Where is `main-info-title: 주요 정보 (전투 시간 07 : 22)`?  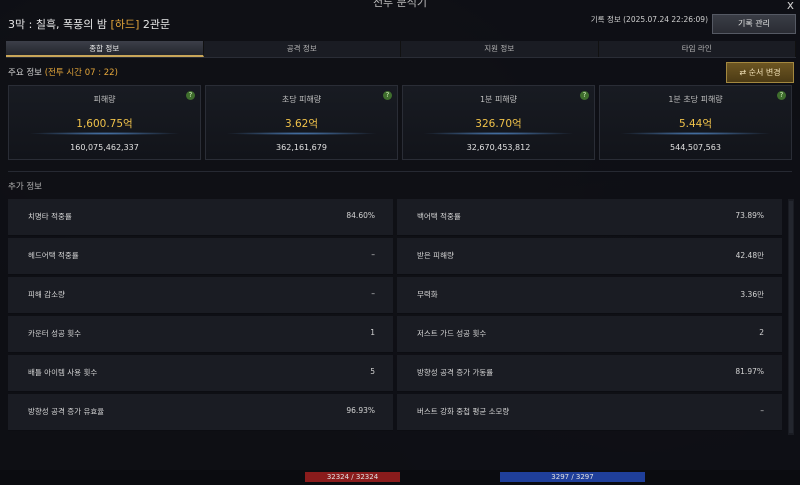
main-info-title: 주요 정보 (전투 시간 07 : 22) is located at coordinates (63, 72).